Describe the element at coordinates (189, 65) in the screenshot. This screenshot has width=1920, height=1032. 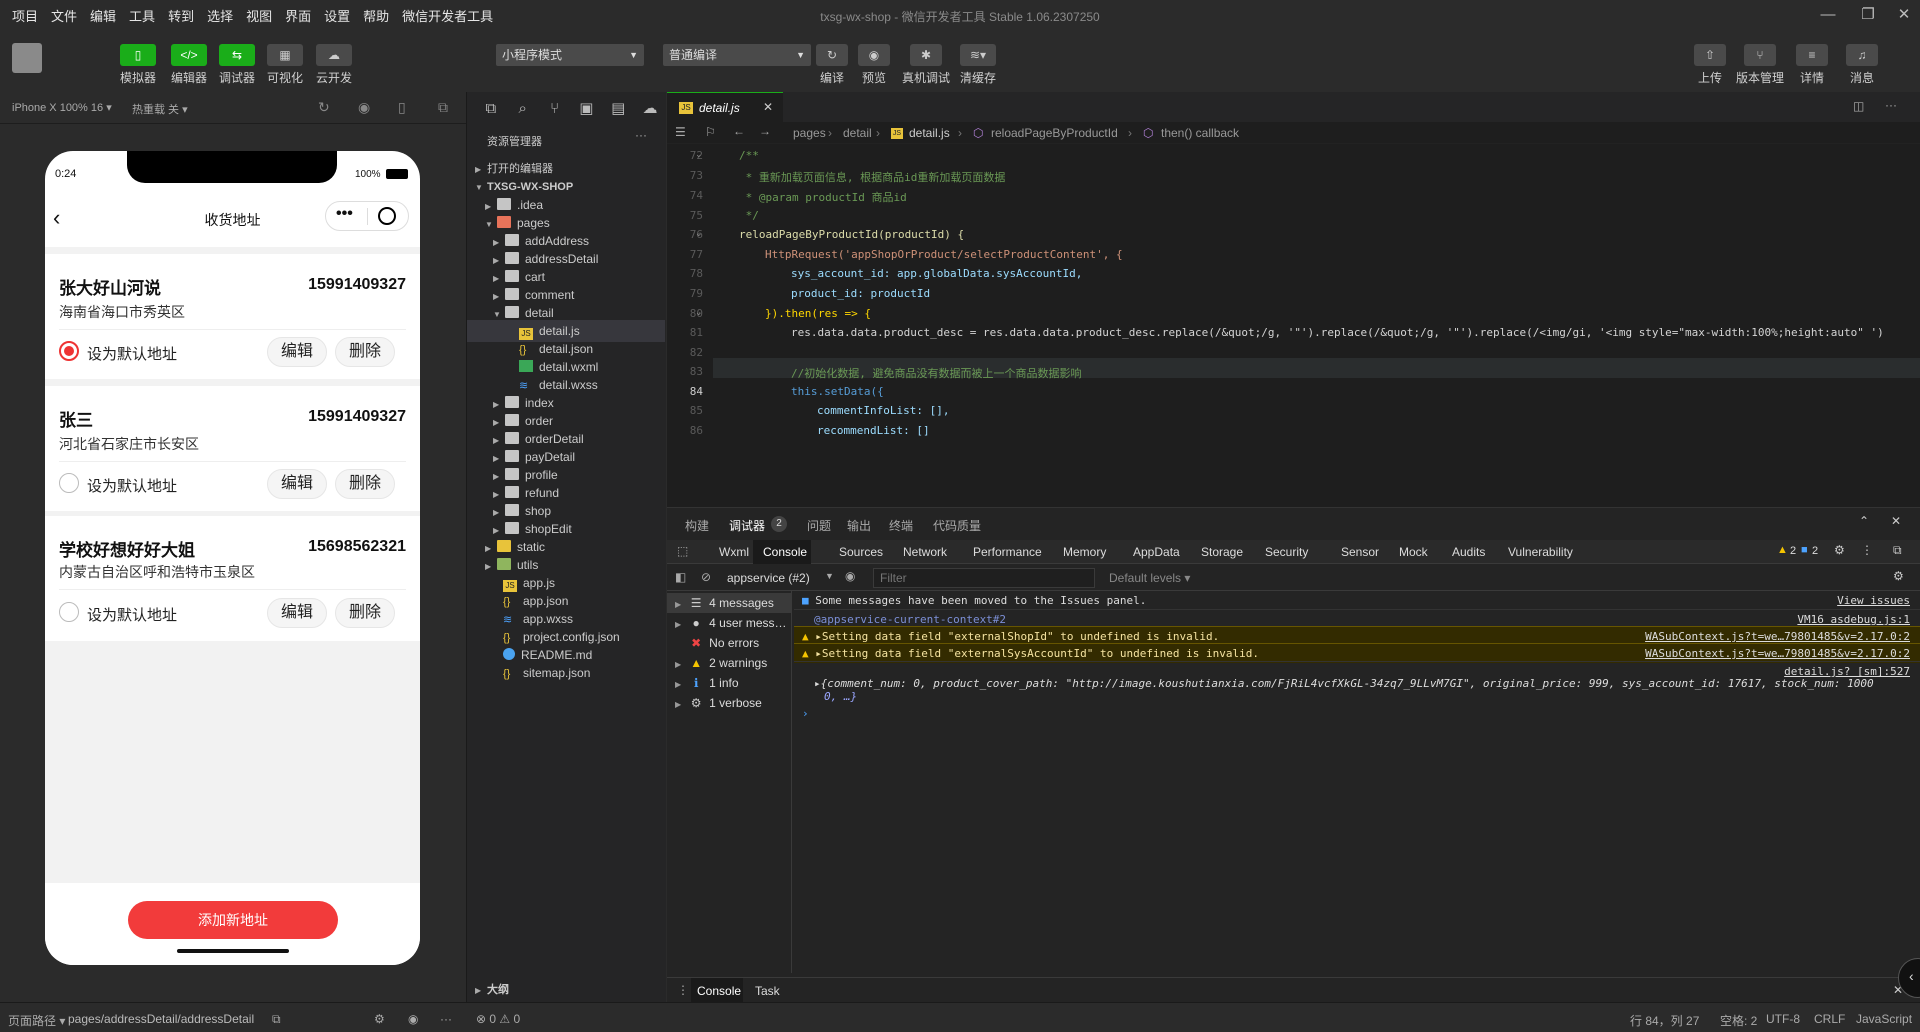
I see `editor-button: </> 编辑器` at that location.